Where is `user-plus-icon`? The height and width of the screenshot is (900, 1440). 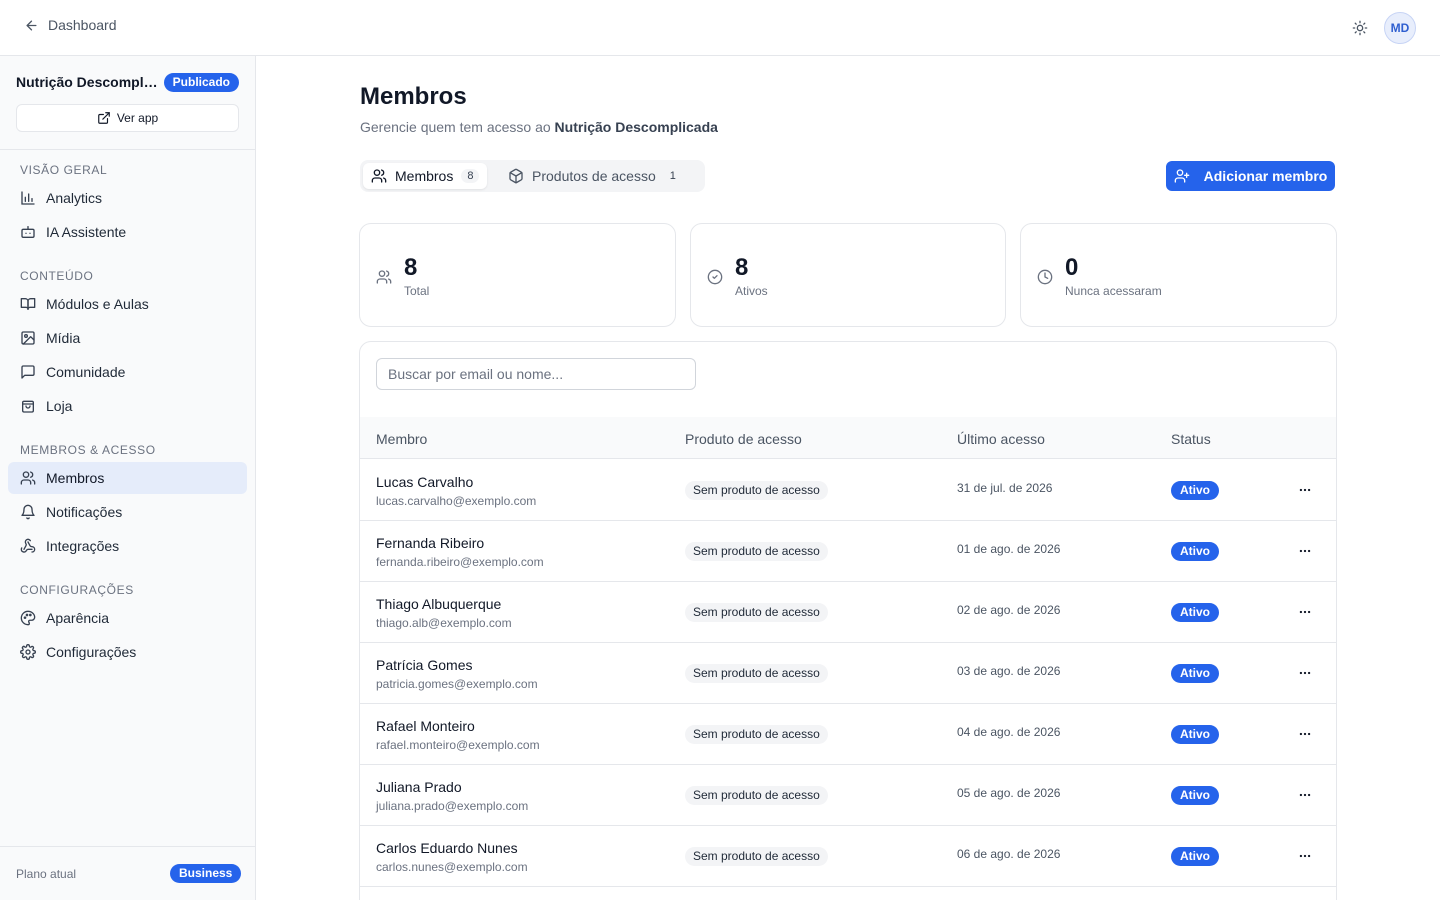
user-plus-icon is located at coordinates (1182, 176).